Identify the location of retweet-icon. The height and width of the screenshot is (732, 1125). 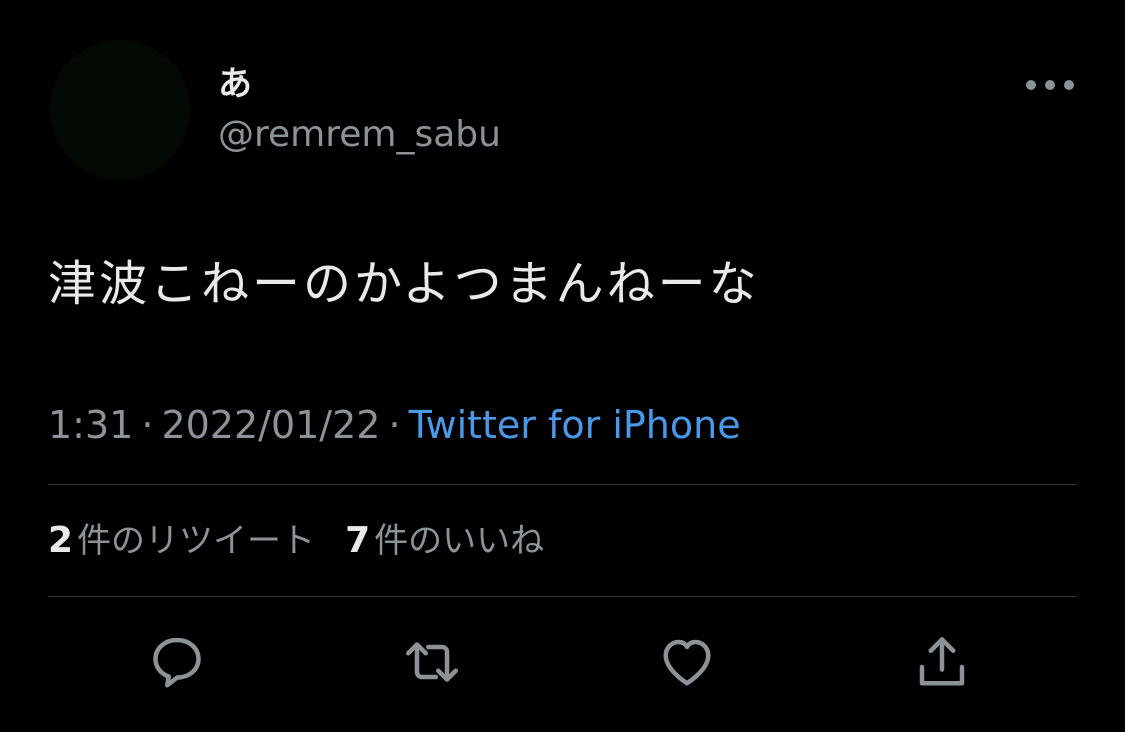
(432, 662).